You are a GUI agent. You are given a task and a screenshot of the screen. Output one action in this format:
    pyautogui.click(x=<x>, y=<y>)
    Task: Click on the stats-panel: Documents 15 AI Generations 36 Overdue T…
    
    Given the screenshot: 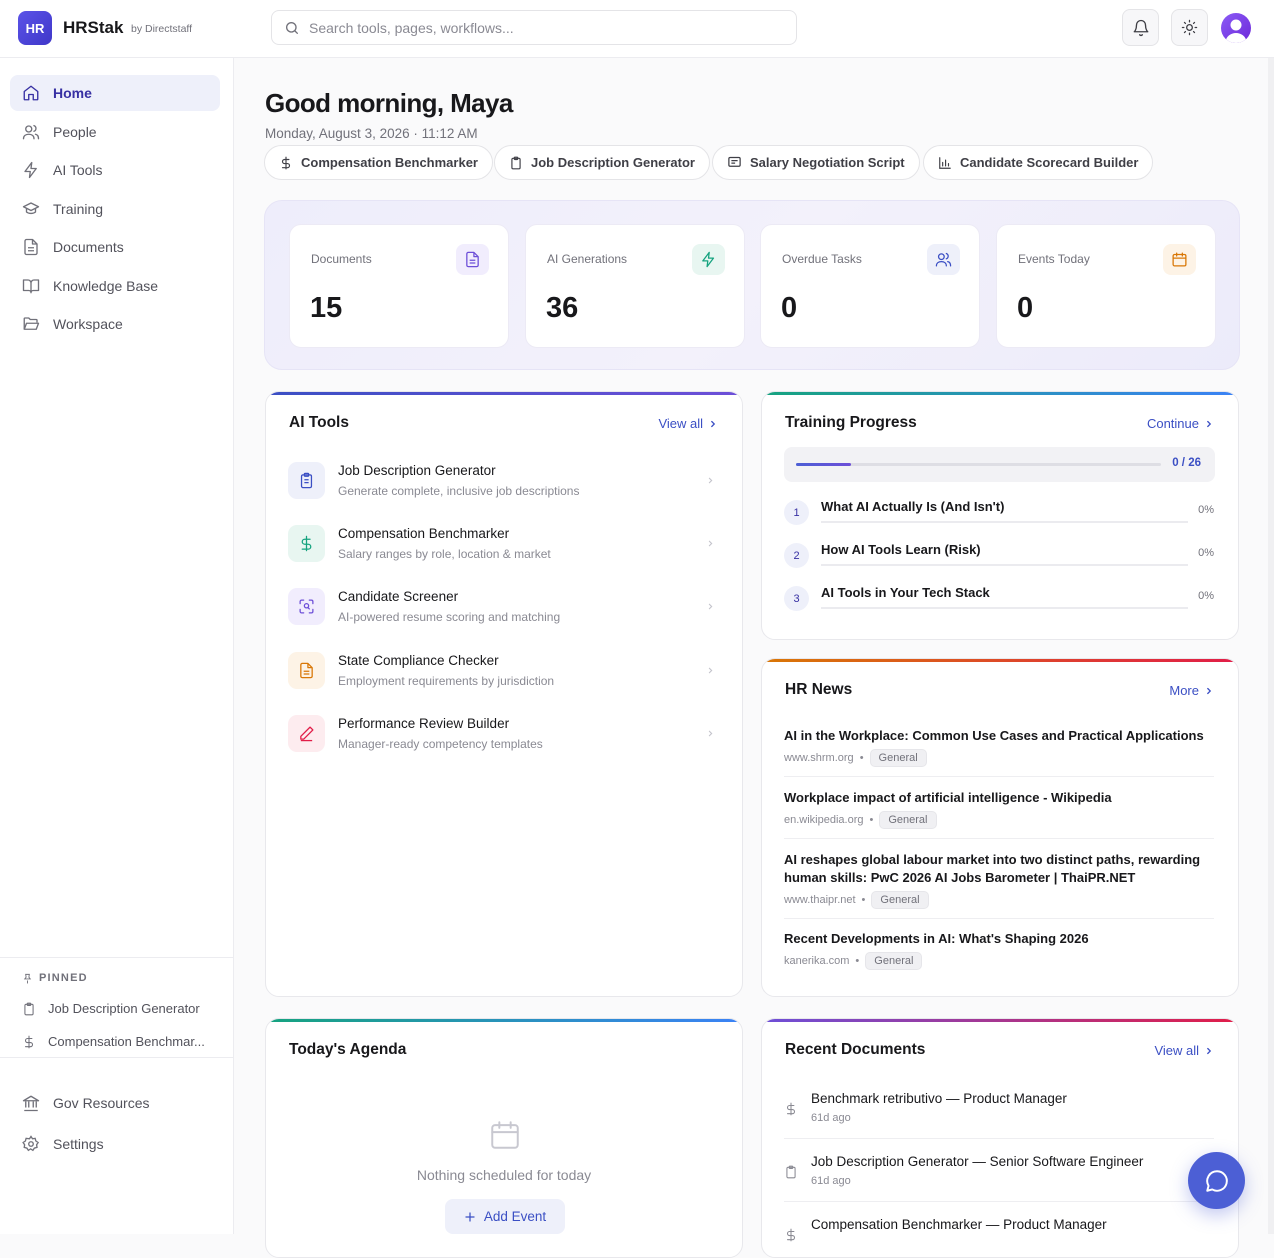 What is the action you would take?
    pyautogui.click(x=752, y=285)
    